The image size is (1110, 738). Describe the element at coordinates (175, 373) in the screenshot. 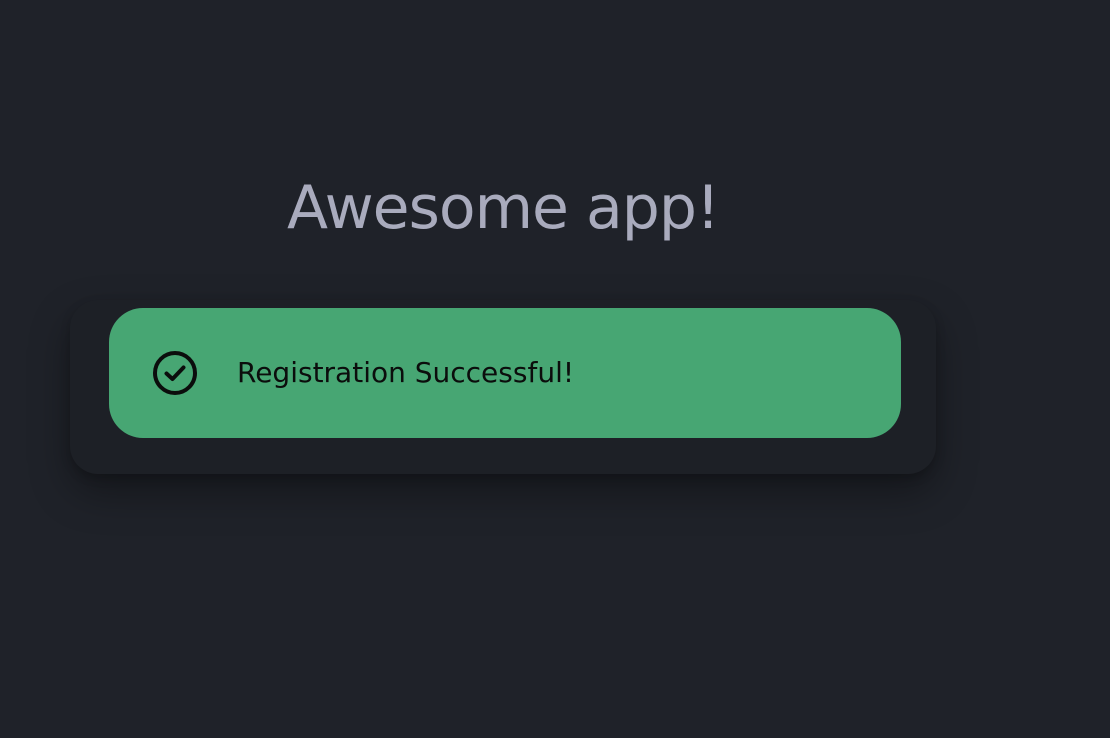

I see `check-circle-icon` at that location.